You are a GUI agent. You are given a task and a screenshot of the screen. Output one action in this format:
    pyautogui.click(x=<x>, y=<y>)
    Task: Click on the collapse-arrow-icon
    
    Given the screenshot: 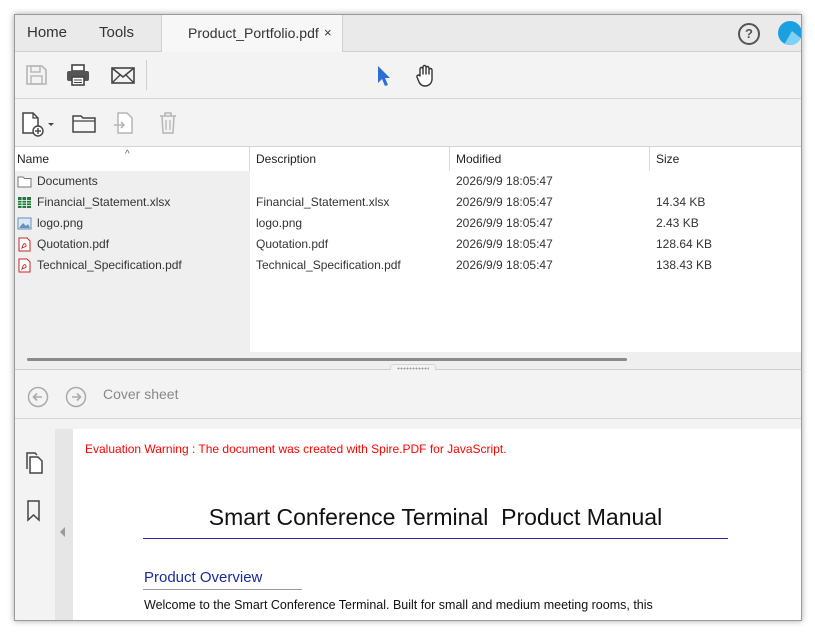 What is the action you would take?
    pyautogui.click(x=62, y=532)
    